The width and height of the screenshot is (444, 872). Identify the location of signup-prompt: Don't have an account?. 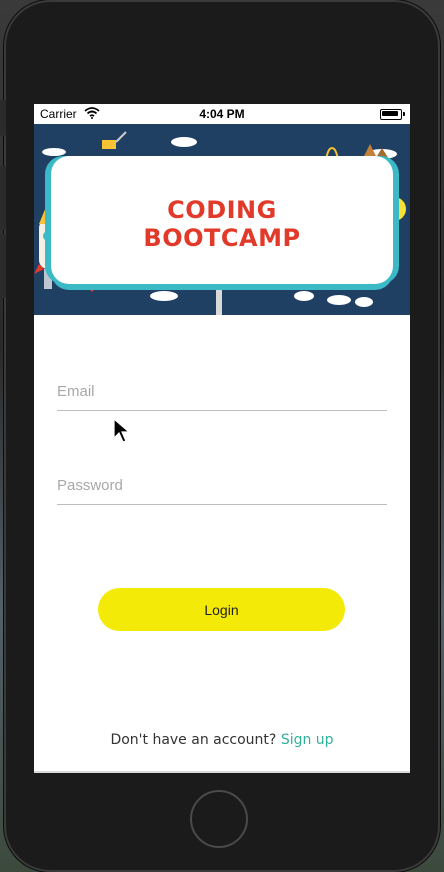
(193, 740).